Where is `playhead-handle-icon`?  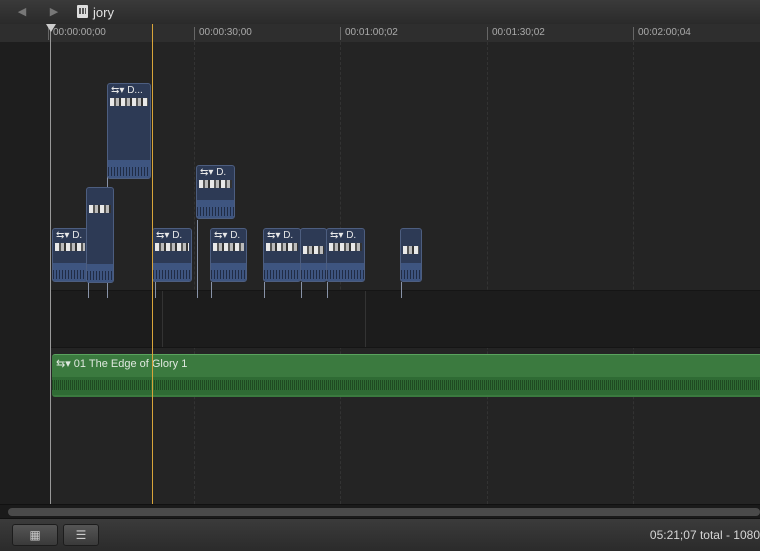 playhead-handle-icon is located at coordinates (51, 28).